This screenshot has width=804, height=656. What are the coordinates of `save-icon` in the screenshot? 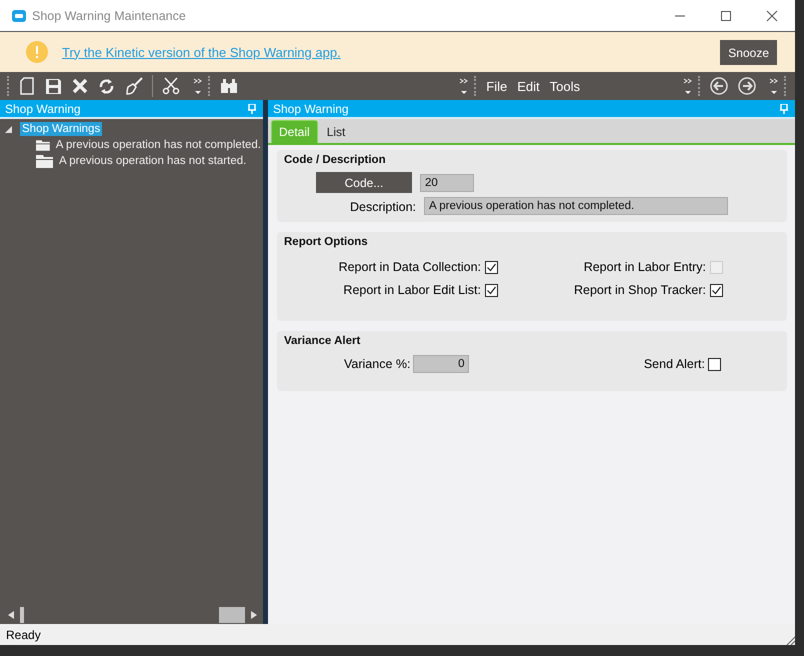 It's located at (53, 86).